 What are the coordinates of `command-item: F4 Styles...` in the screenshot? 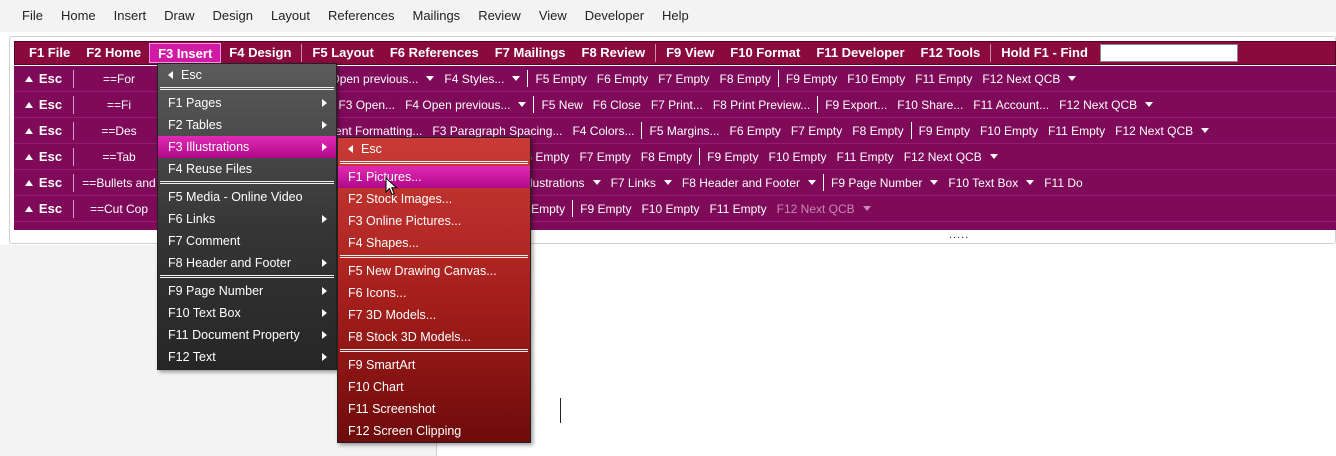 It's located at (482, 79).